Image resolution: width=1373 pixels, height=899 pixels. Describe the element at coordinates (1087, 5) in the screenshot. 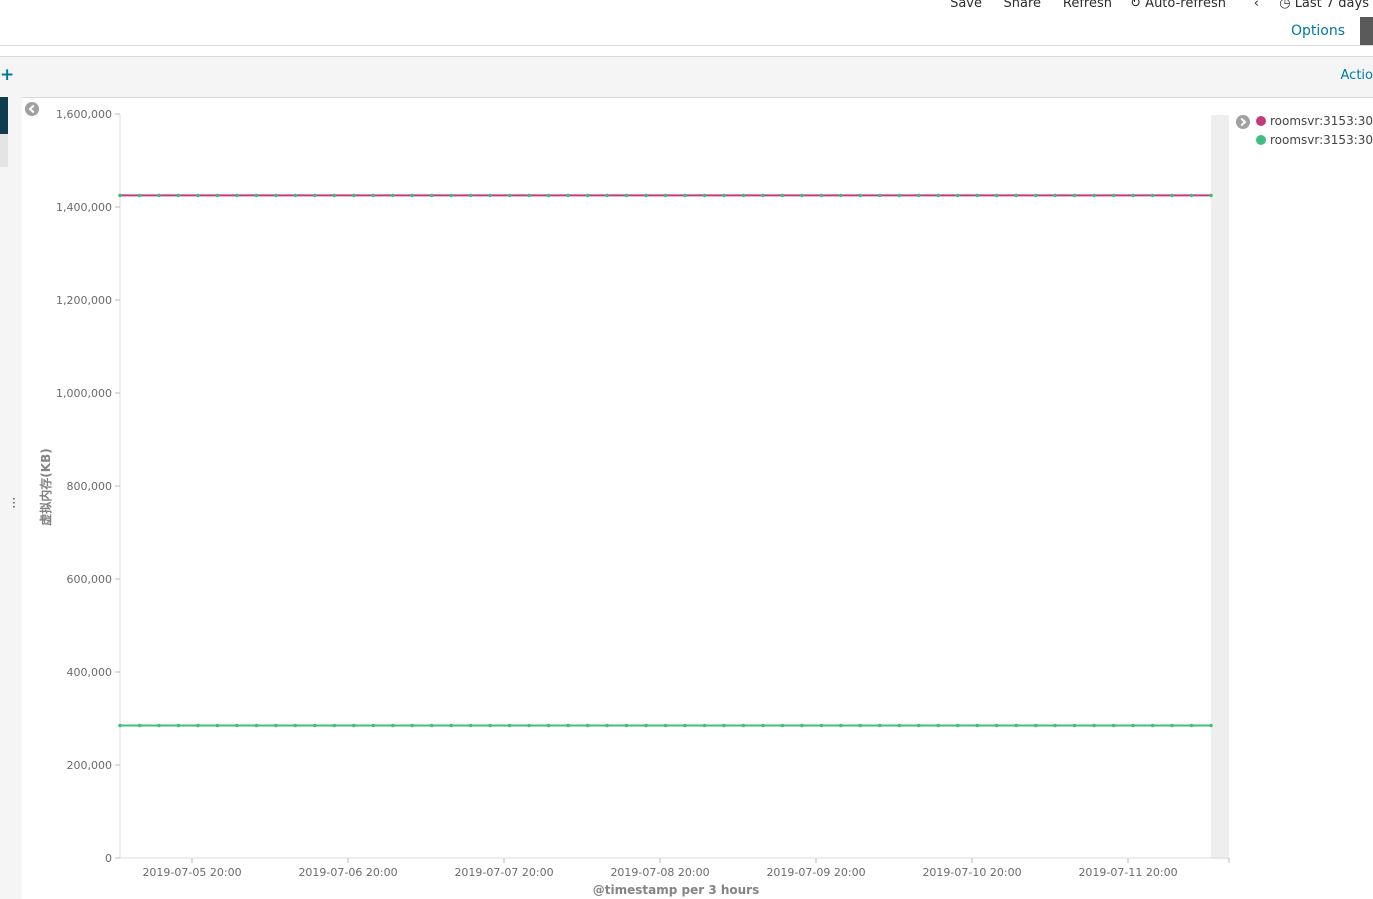

I see `refresh-button: Refresh` at that location.